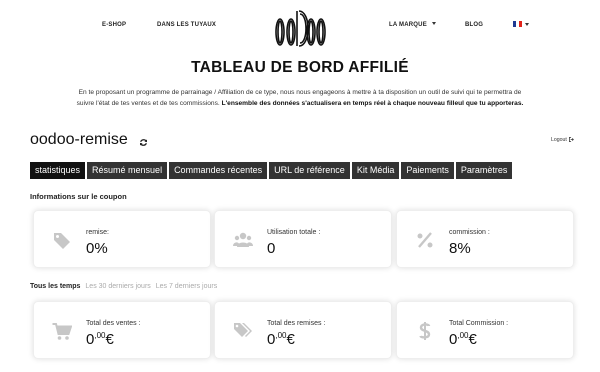  I want to click on tab-url-de-reference: URL de référence, so click(309, 170).